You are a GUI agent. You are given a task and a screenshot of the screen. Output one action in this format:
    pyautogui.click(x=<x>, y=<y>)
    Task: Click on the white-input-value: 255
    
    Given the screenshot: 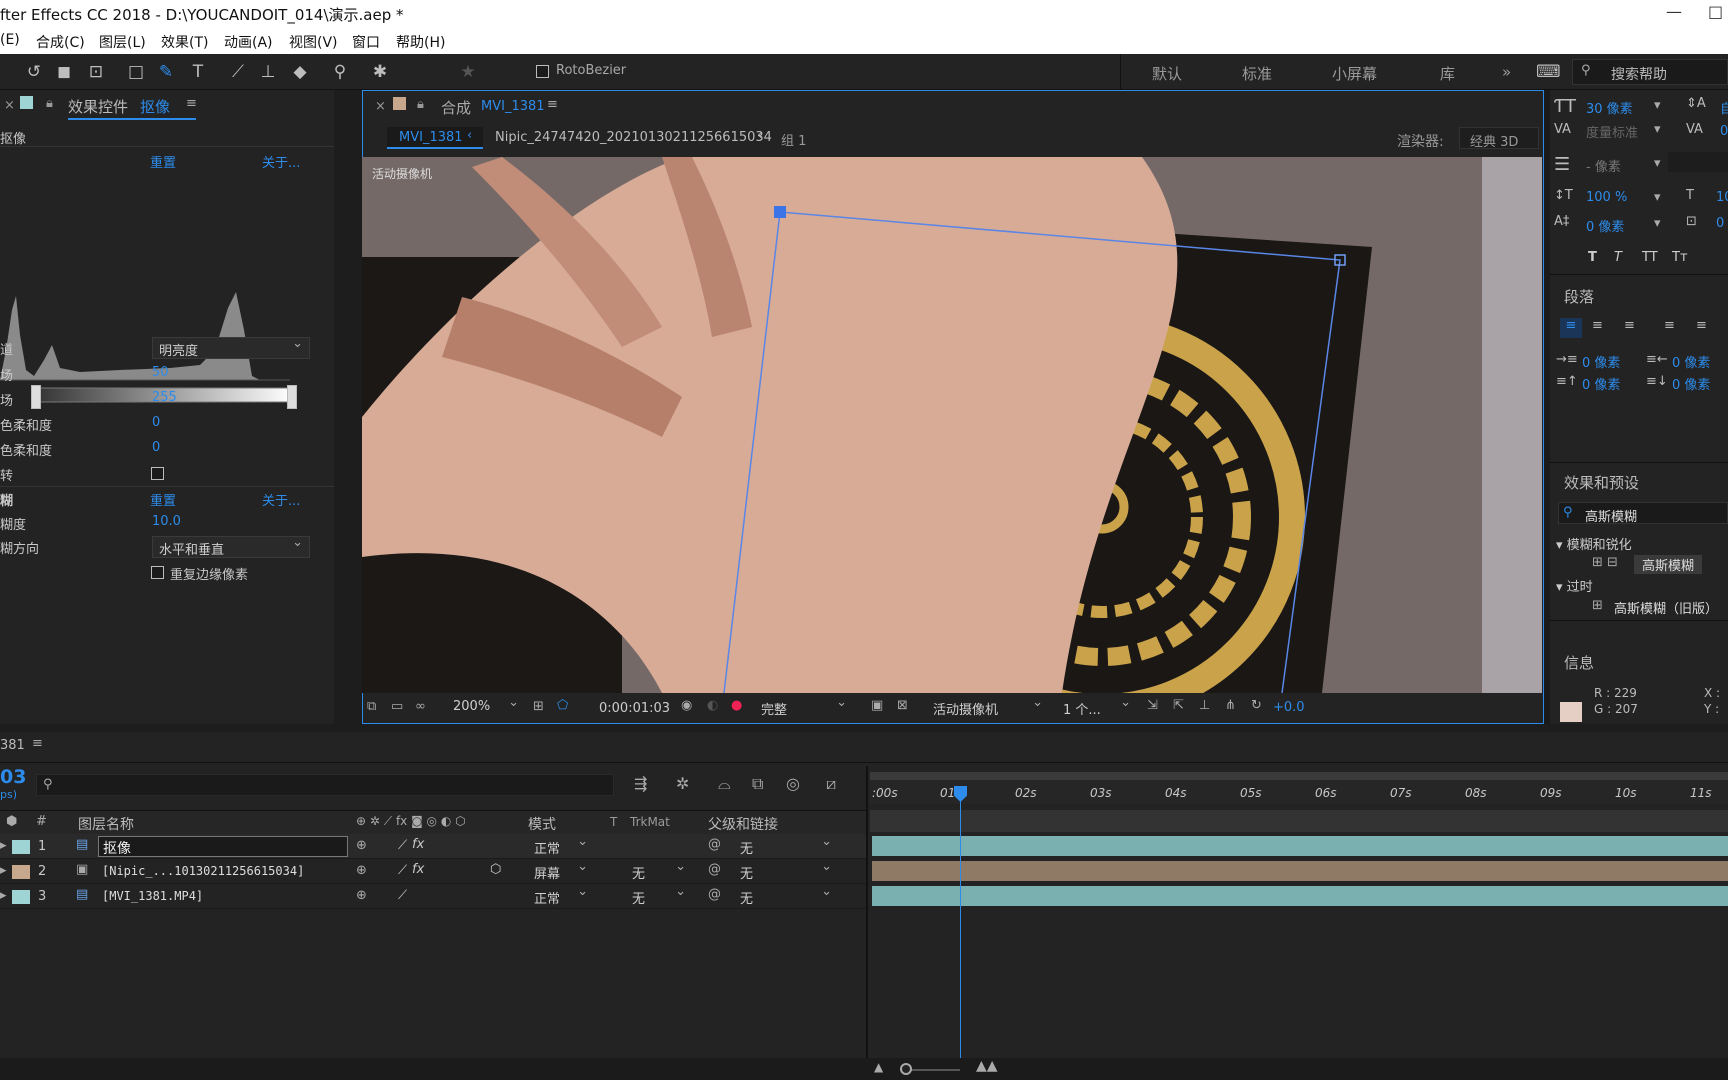 What is the action you would take?
    pyautogui.click(x=164, y=397)
    